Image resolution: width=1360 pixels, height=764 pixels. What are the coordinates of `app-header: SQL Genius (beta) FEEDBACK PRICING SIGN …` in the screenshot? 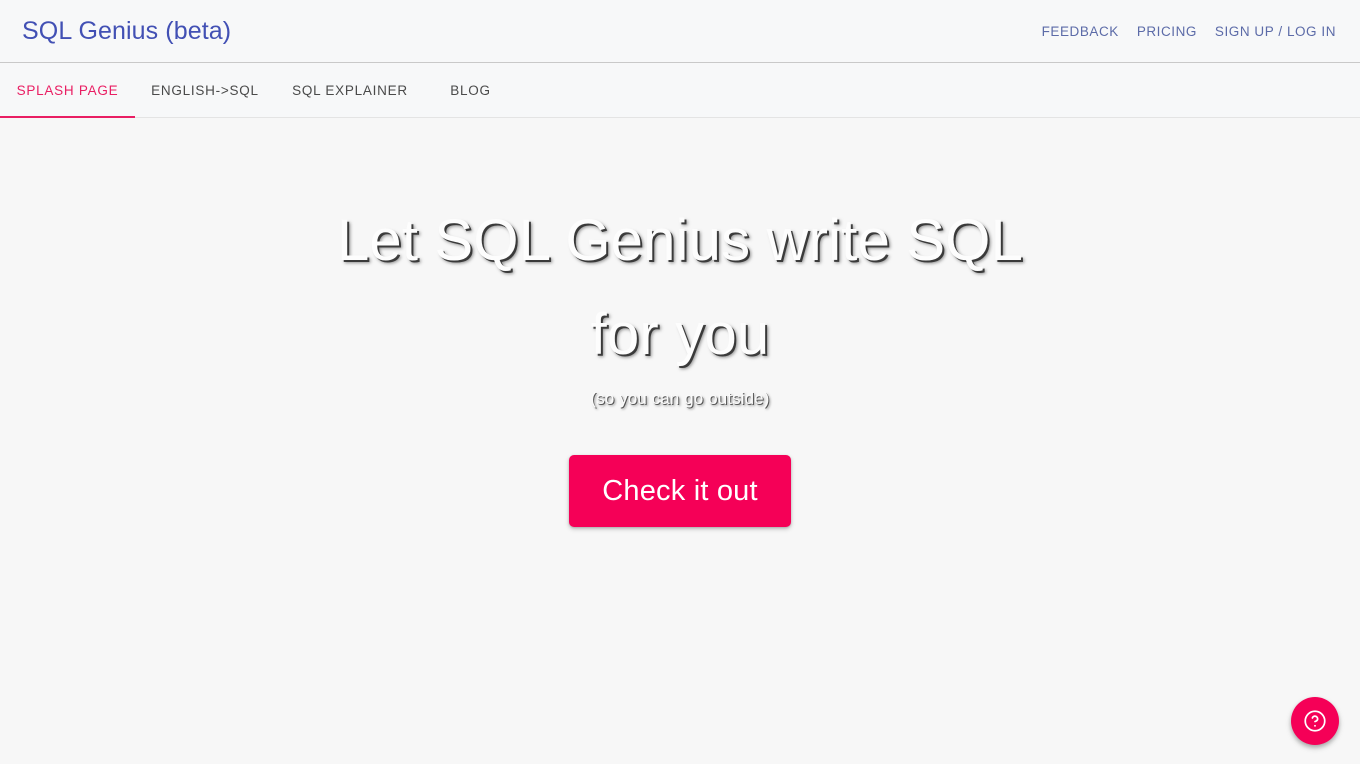 It's located at (680, 31).